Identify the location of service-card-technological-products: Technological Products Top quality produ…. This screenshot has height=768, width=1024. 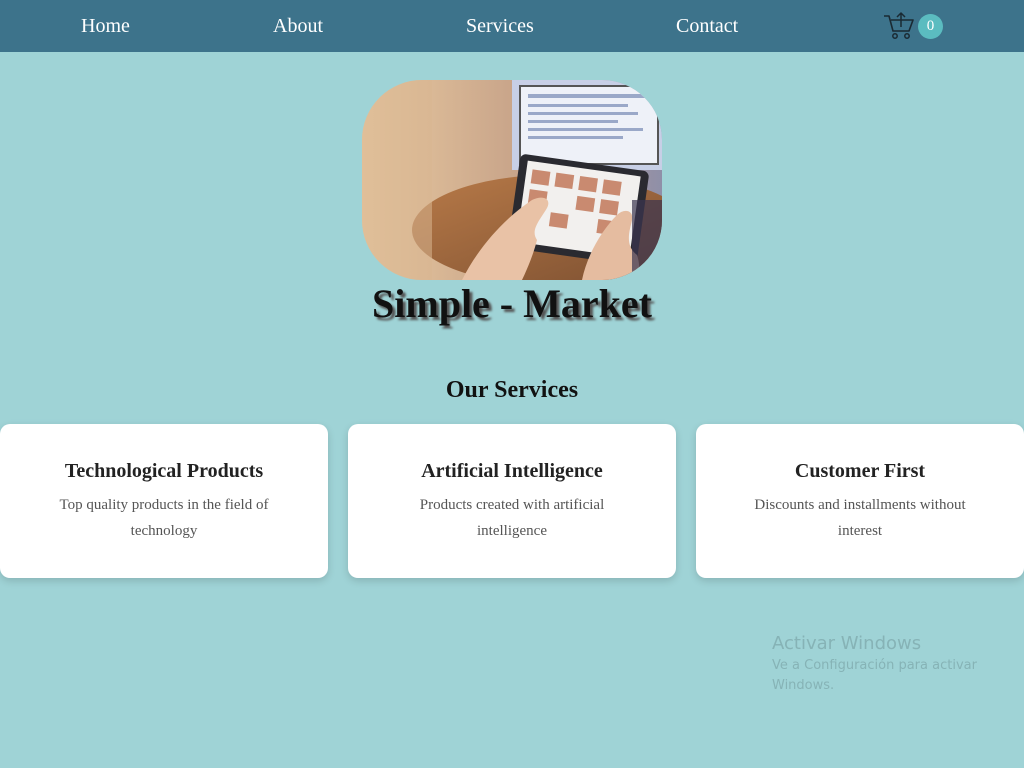
(164, 501).